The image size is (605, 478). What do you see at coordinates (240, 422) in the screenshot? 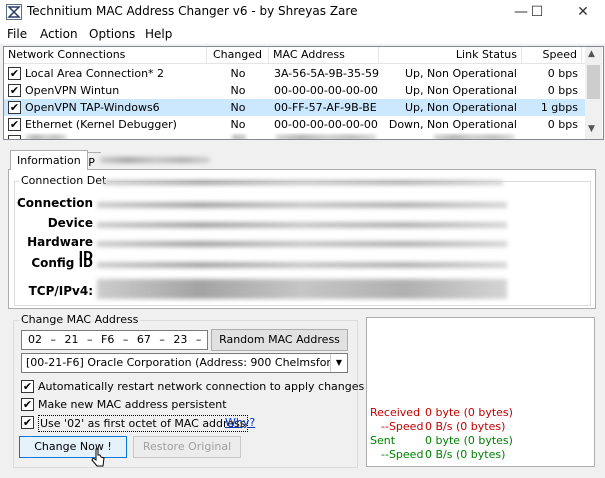
I see `why-link: Why?` at bounding box center [240, 422].